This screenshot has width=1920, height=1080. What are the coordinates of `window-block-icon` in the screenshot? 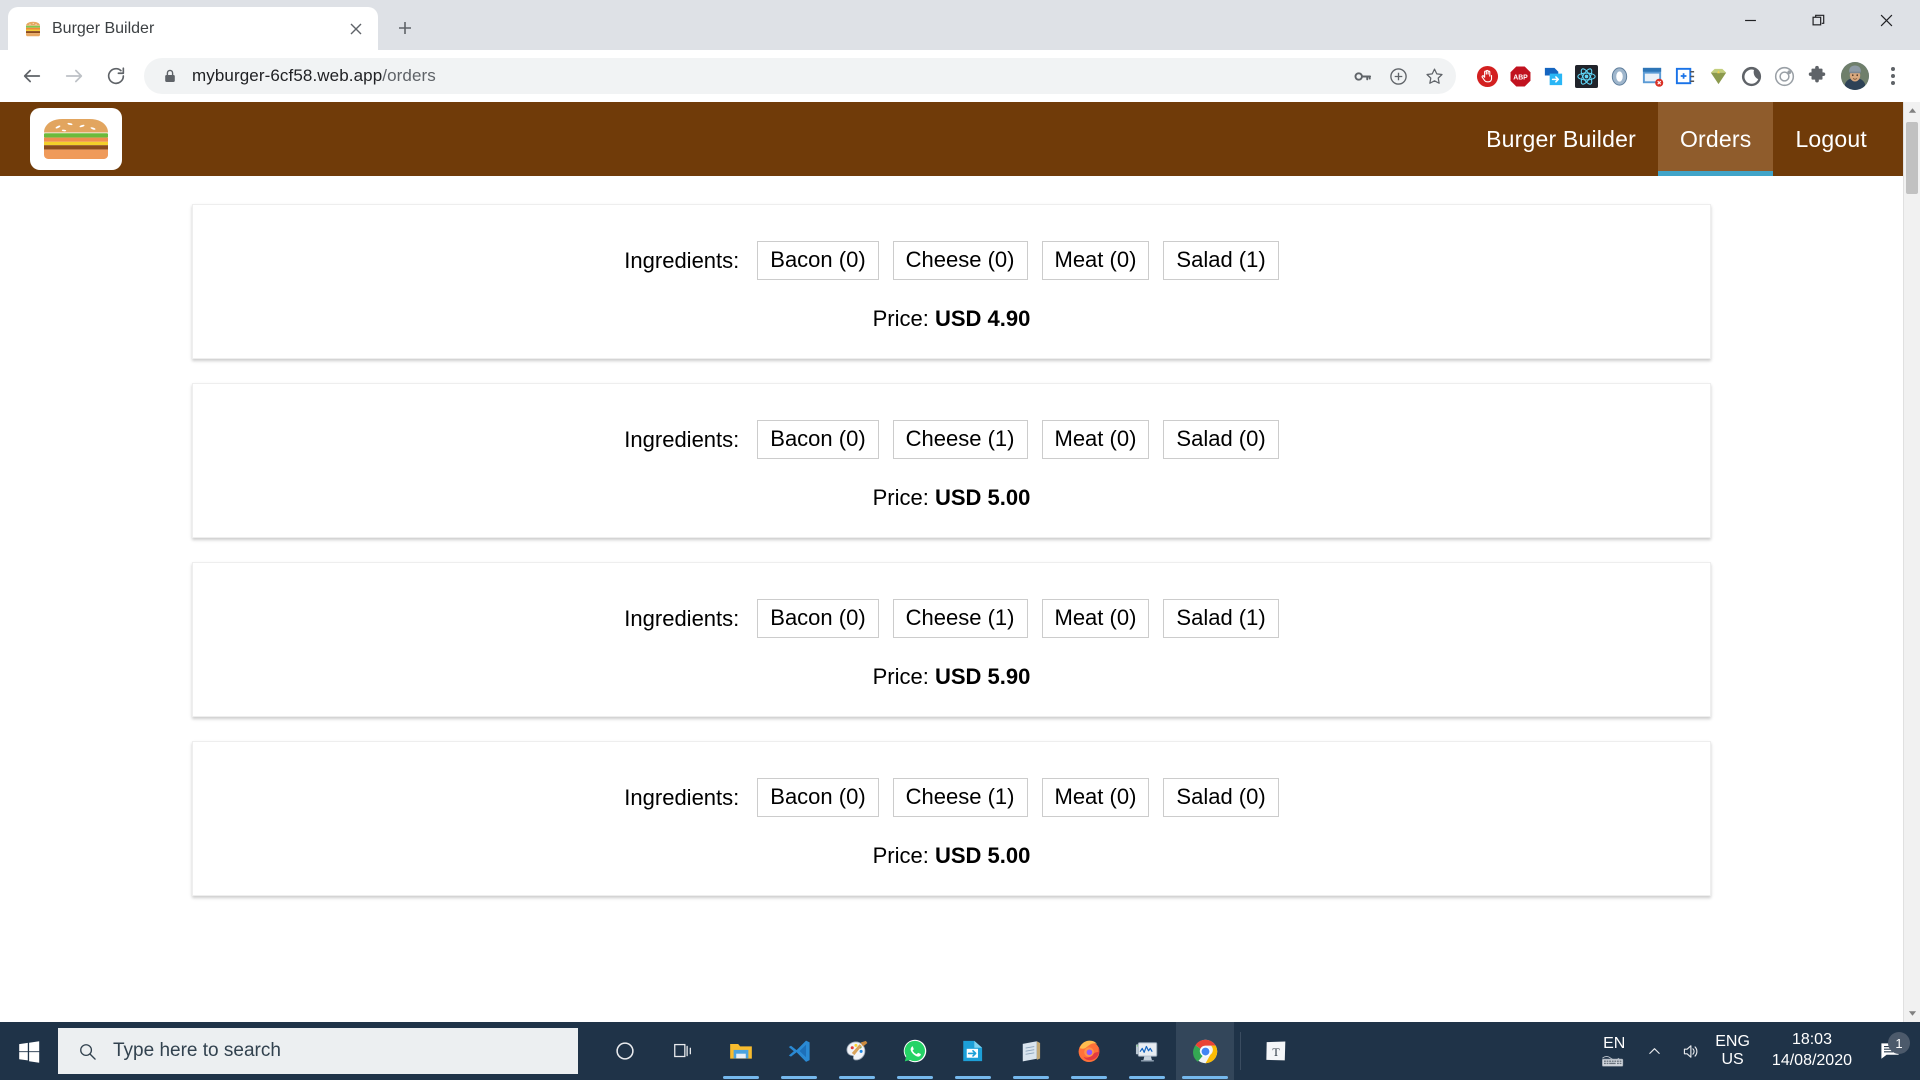 It's located at (1652, 76).